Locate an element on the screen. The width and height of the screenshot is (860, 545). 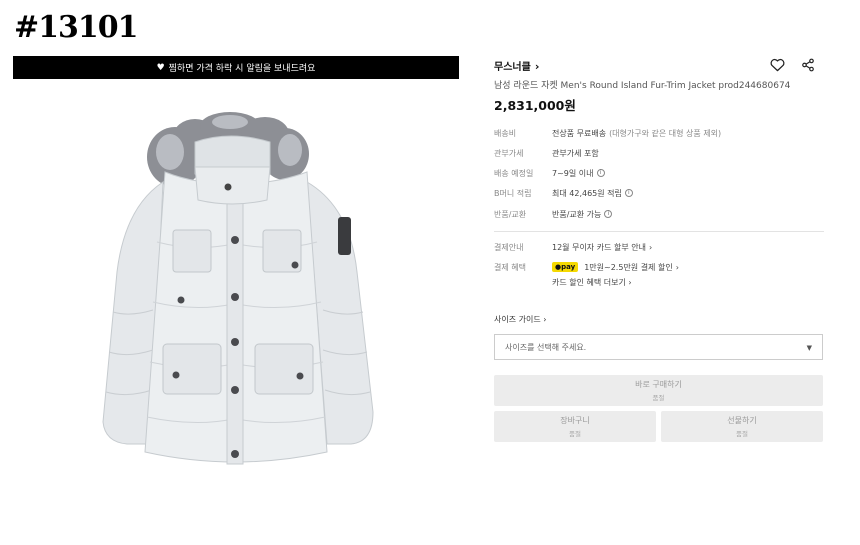
info-value: 관부가세 포함 is located at coordinates (575, 153).